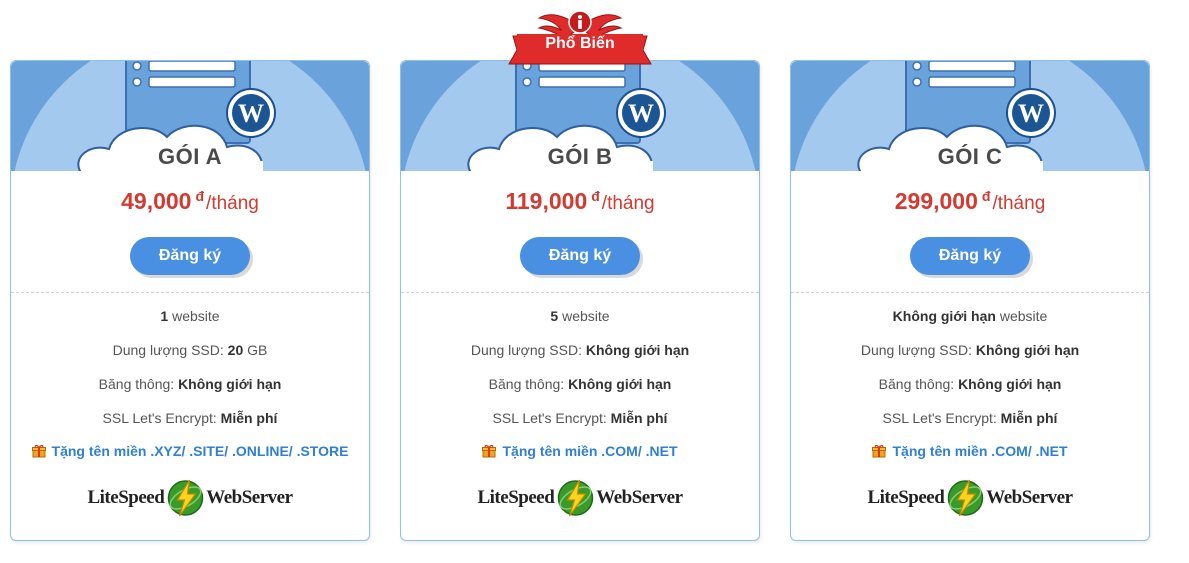 The height and width of the screenshot is (563, 1189). I want to click on feature-websites: Không giới hạn website, so click(970, 316).